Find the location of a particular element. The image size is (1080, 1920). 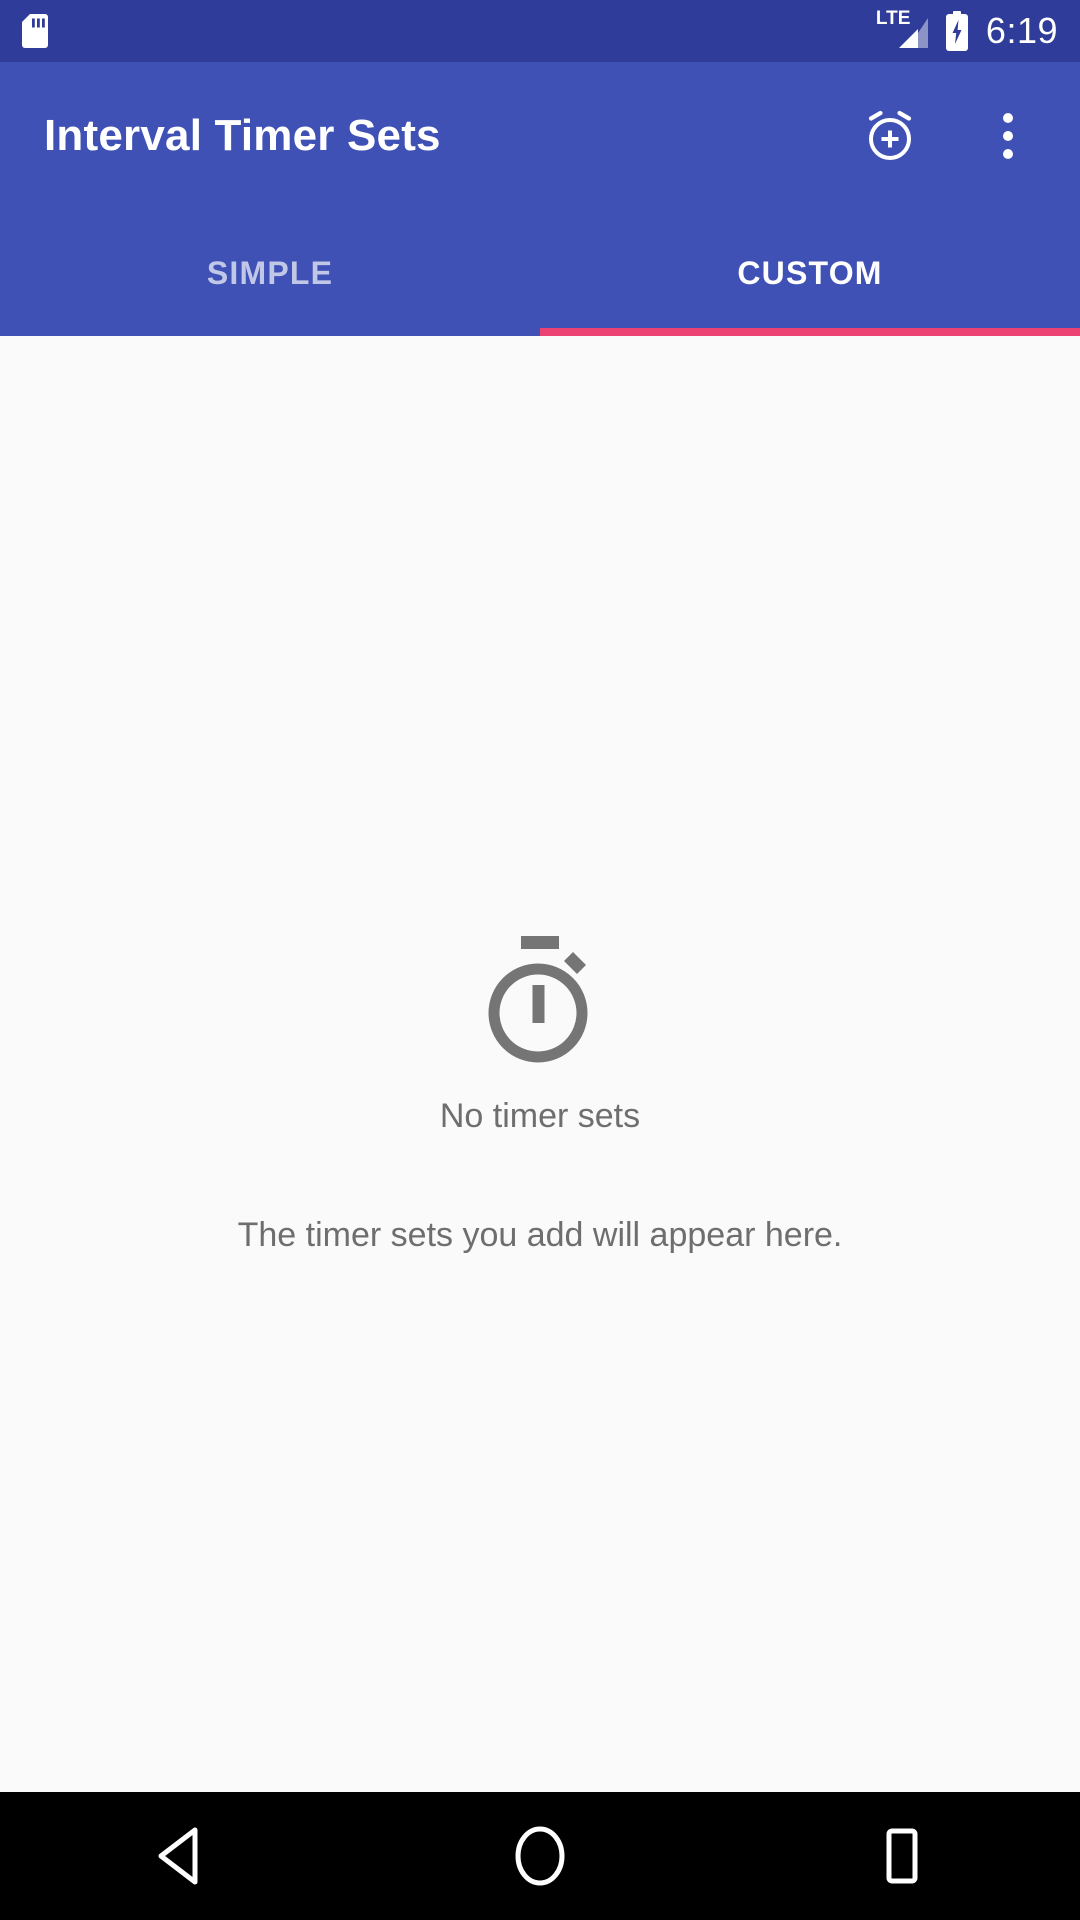

system-navigation-bar is located at coordinates (540, 1856).